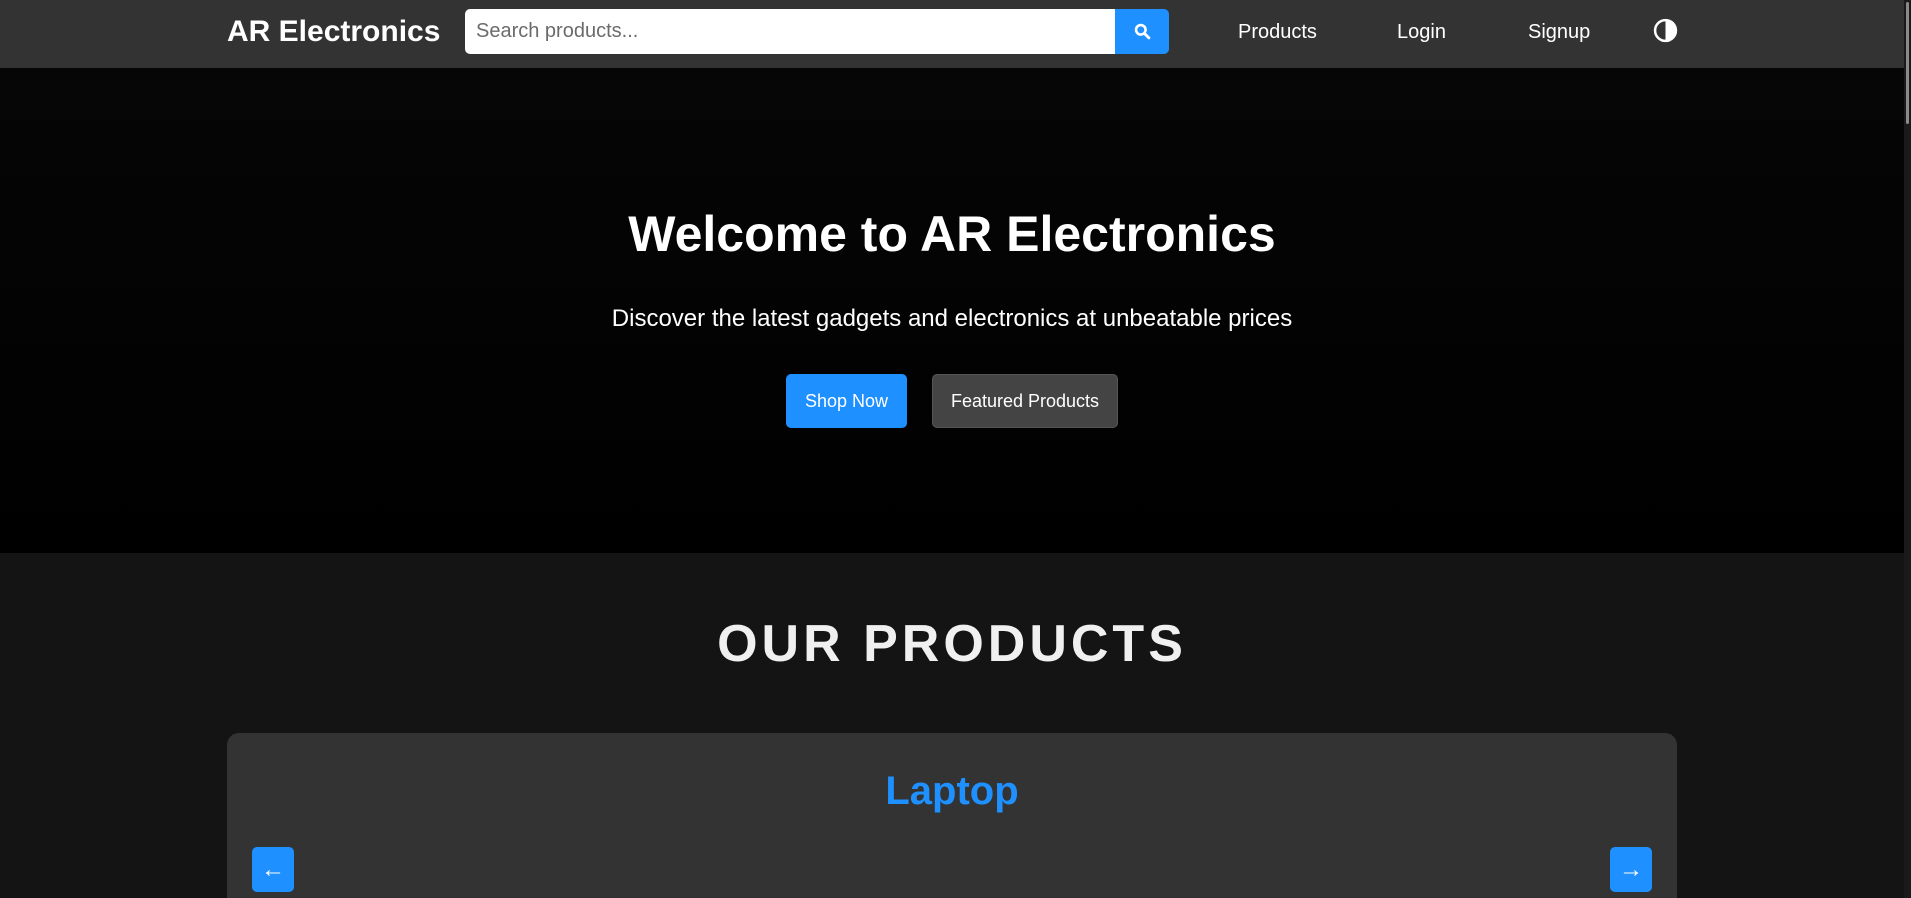 This screenshot has width=1911, height=898. Describe the element at coordinates (846, 401) in the screenshot. I see `shop-now-button: Shop Now` at that location.